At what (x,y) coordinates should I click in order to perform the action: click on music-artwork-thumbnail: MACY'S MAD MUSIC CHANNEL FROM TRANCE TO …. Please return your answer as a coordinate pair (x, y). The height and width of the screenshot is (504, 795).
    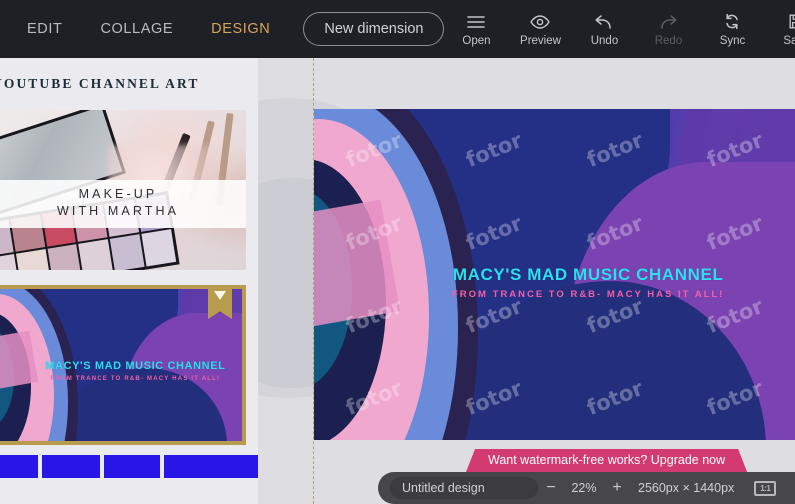
    Looking at the image, I should click on (121, 365).